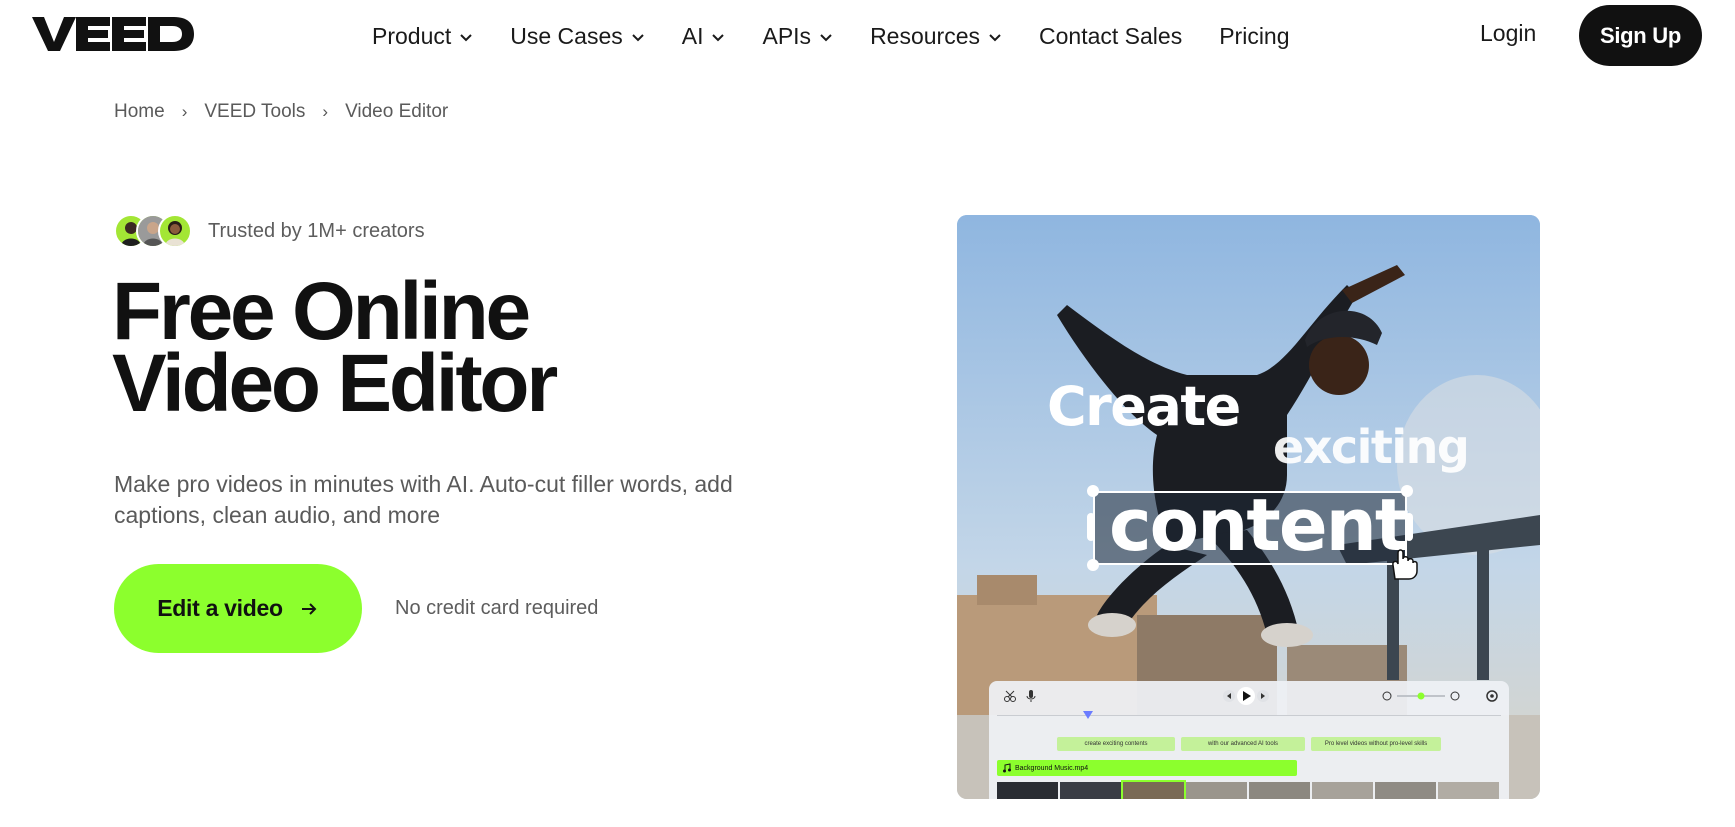 The image size is (1735, 827). What do you see at coordinates (397, 111) in the screenshot?
I see `breadcrumb-video-editor: Video Editor` at bounding box center [397, 111].